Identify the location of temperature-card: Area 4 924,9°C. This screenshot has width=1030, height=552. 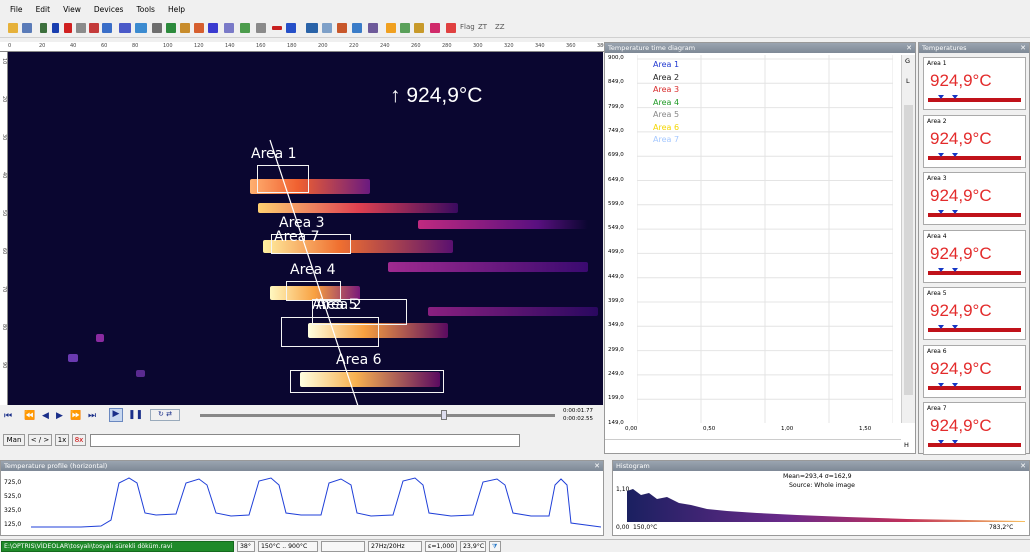
(974, 256).